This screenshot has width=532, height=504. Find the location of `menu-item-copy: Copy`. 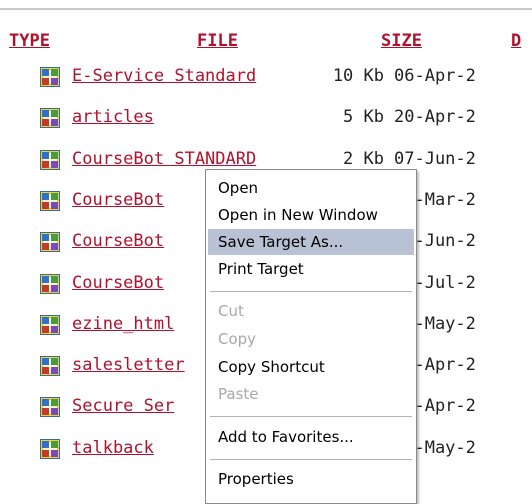

menu-item-copy: Copy is located at coordinates (311, 339).